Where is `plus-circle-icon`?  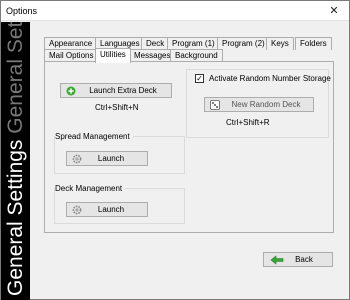
plus-circle-icon is located at coordinates (71, 91).